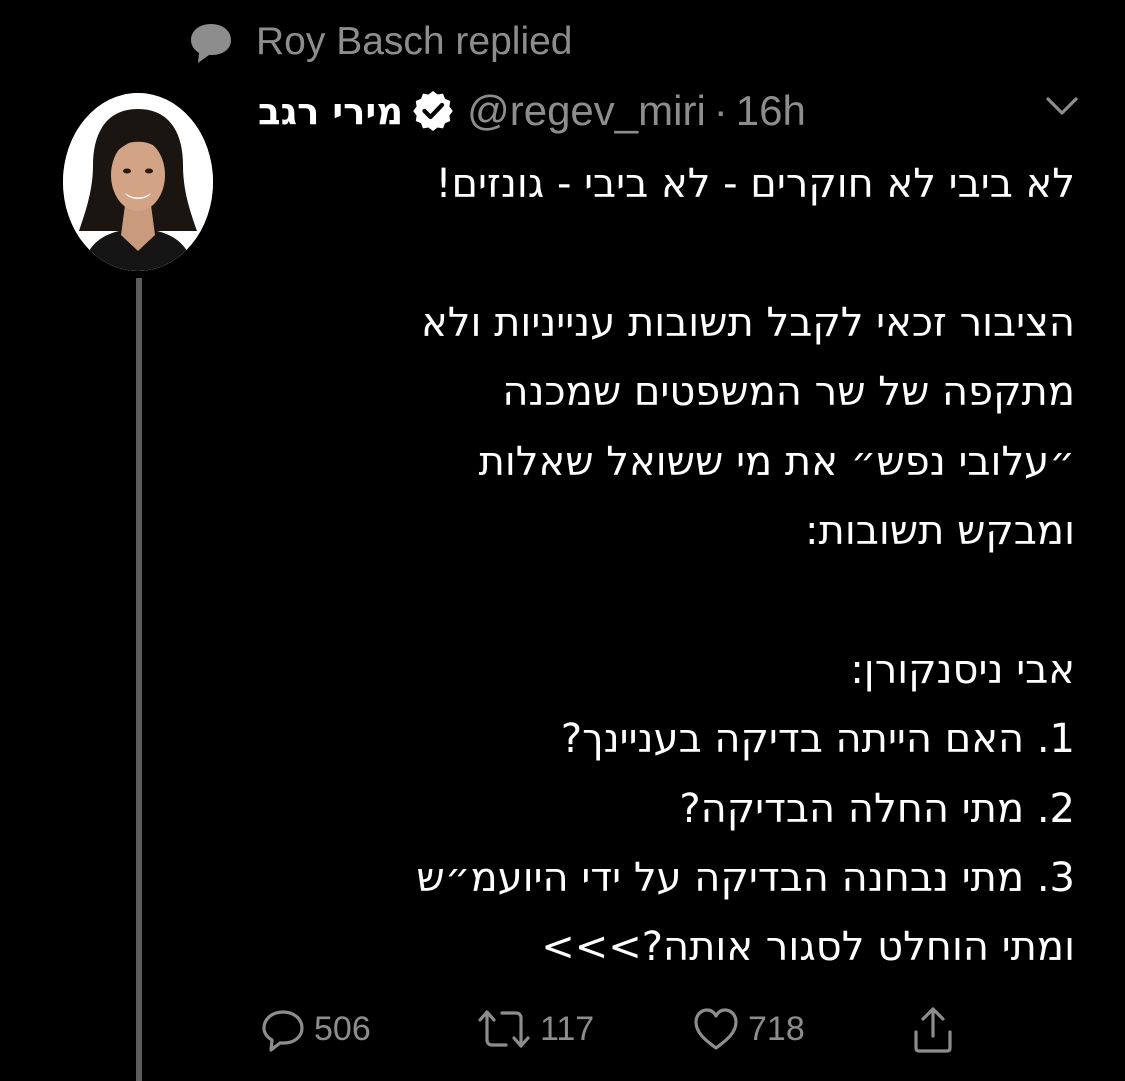 This screenshot has height=1081, width=1125. What do you see at coordinates (342, 1028) in the screenshot?
I see `reply-count: 506` at bounding box center [342, 1028].